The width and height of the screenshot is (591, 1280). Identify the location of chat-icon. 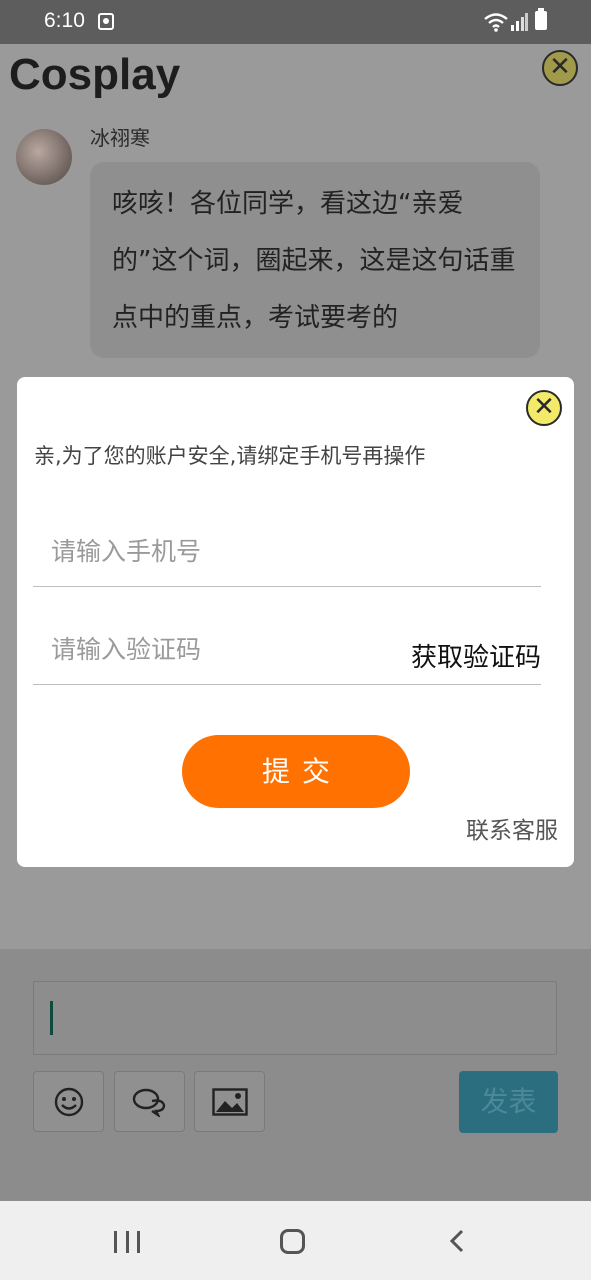
(148, 1103).